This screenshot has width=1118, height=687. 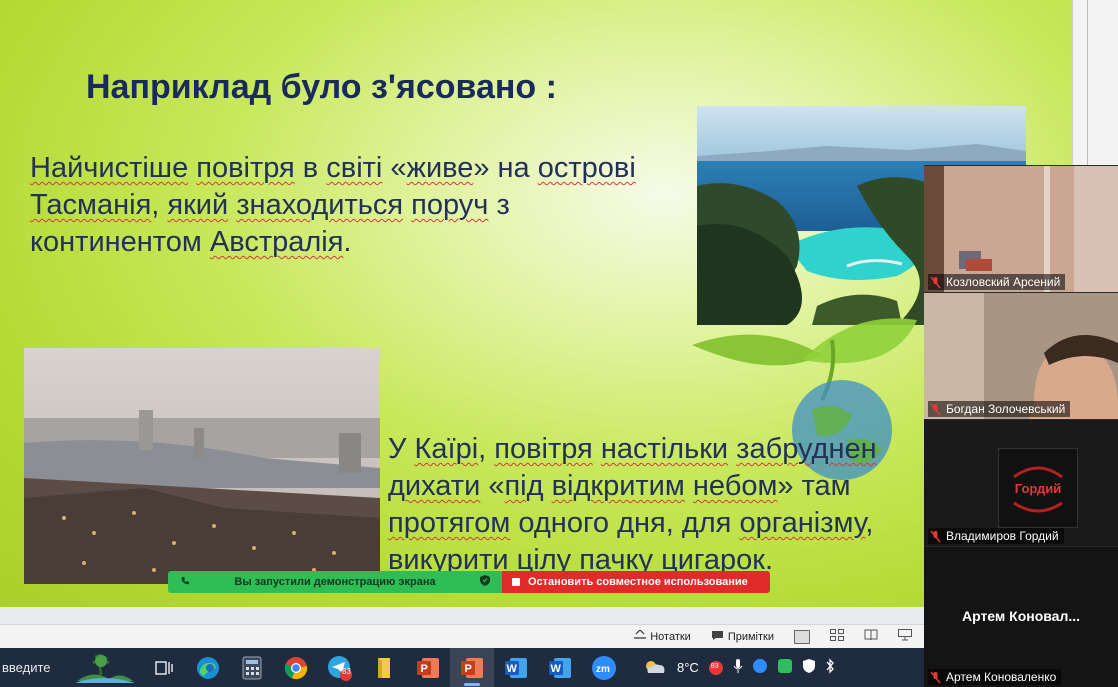 I want to click on paragraph-line: У Каїрі, повітря настільки забруднен, so click(x=632, y=449).